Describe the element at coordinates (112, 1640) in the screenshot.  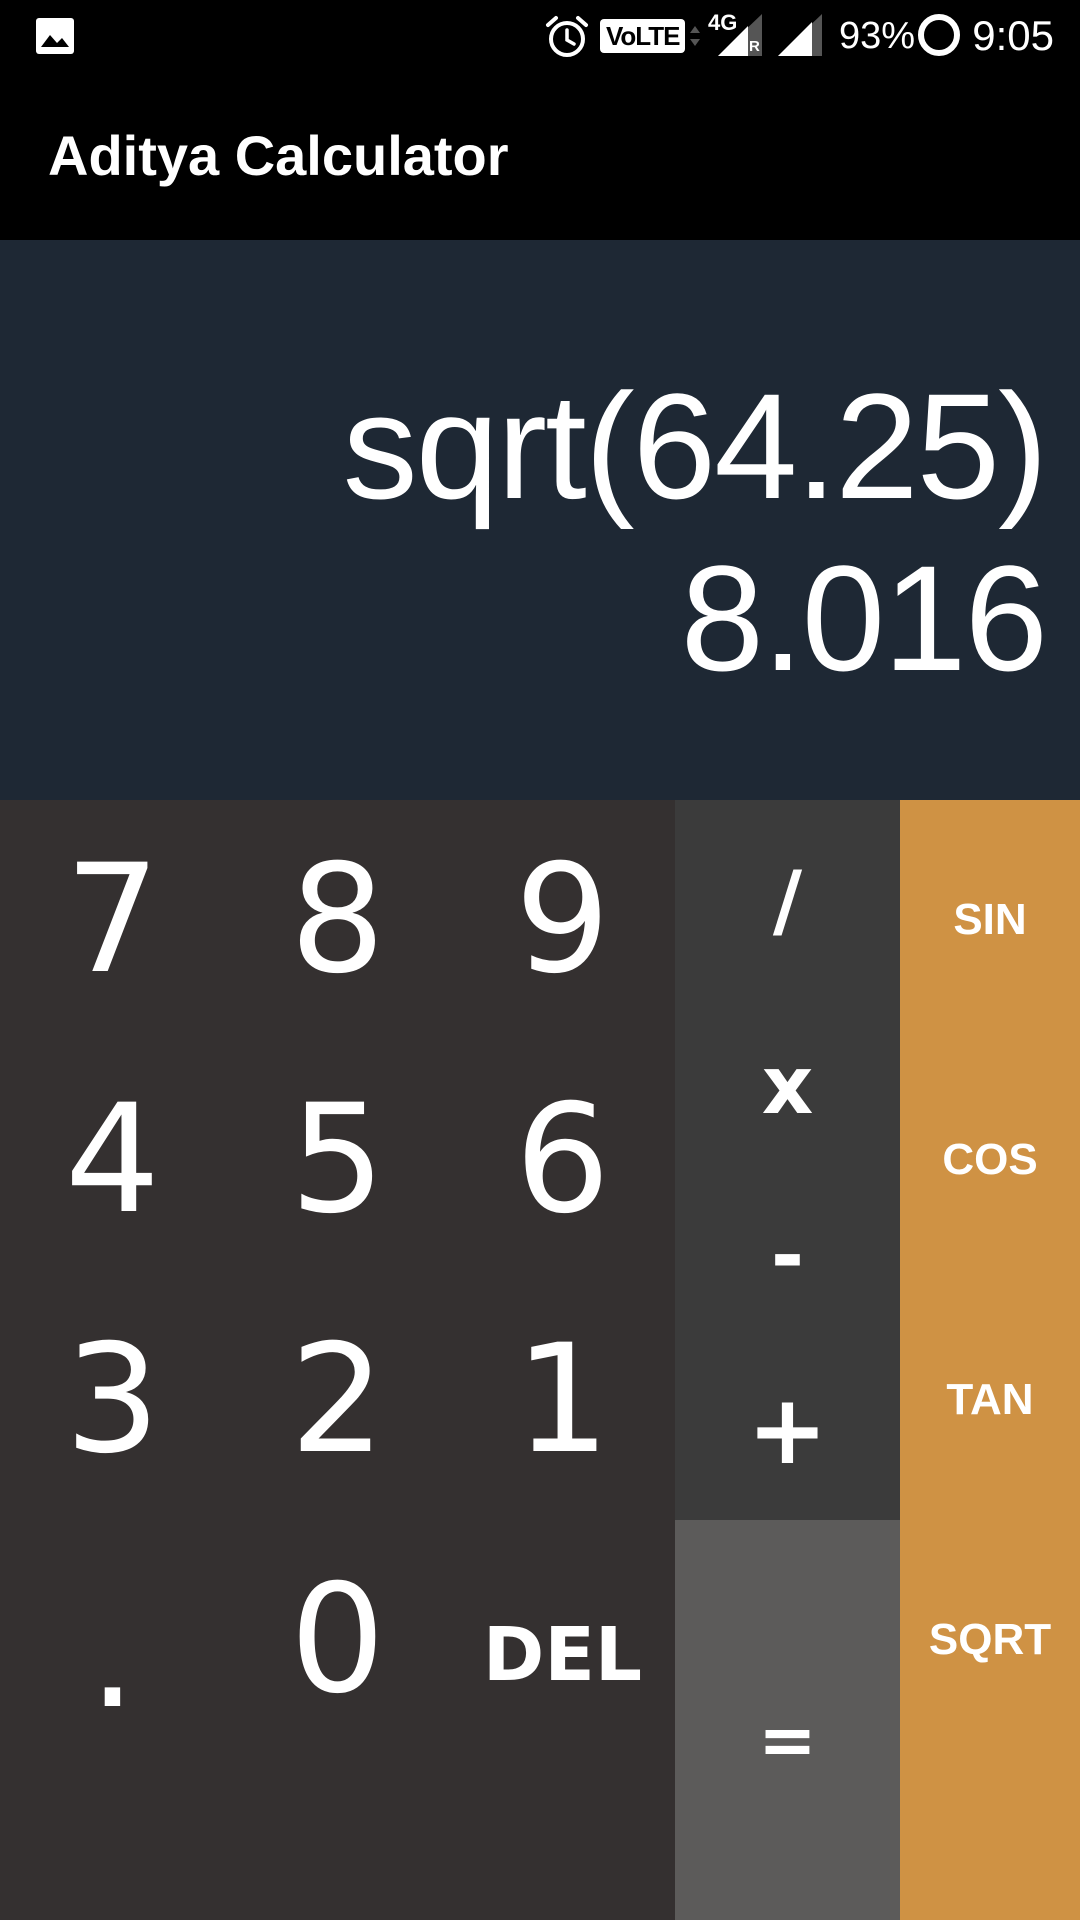
I see `key-decimal-point: .` at that location.